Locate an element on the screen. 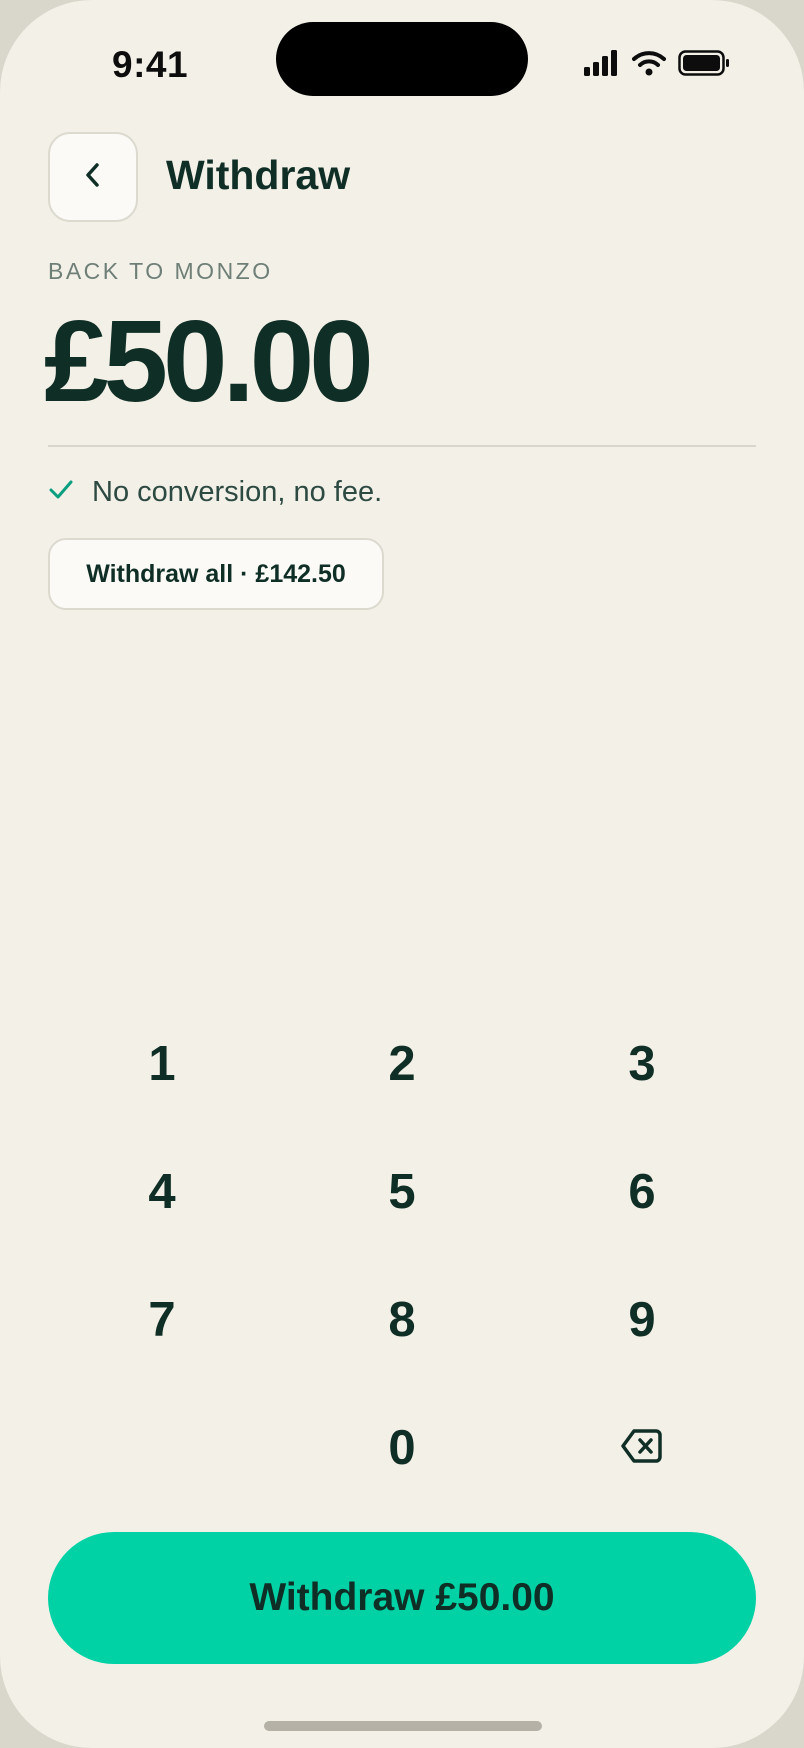 The height and width of the screenshot is (1748, 804). key-8: 8 is located at coordinates (402, 1320).